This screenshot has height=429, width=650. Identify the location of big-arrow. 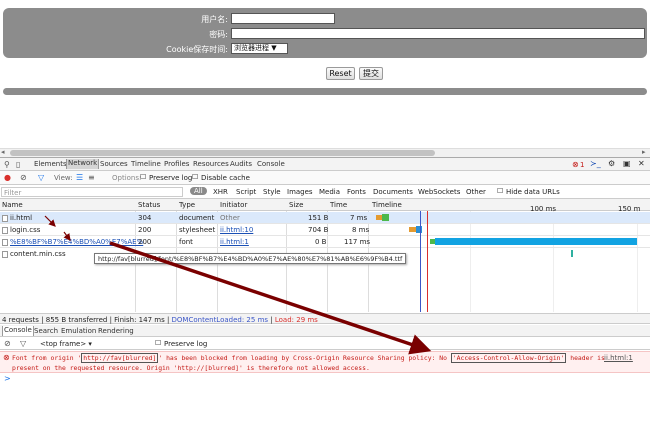
(270, 298).